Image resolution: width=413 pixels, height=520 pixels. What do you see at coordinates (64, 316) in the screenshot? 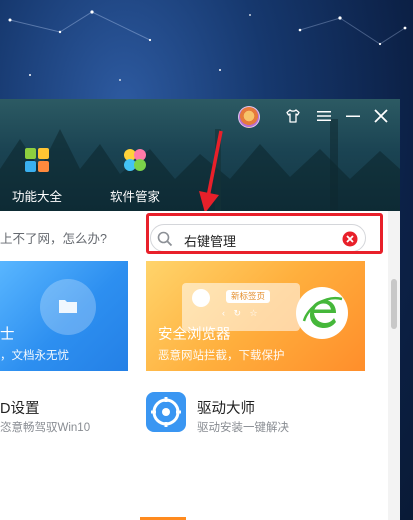
I see `card-data-protection: 士 ，文档永无忧` at bounding box center [64, 316].